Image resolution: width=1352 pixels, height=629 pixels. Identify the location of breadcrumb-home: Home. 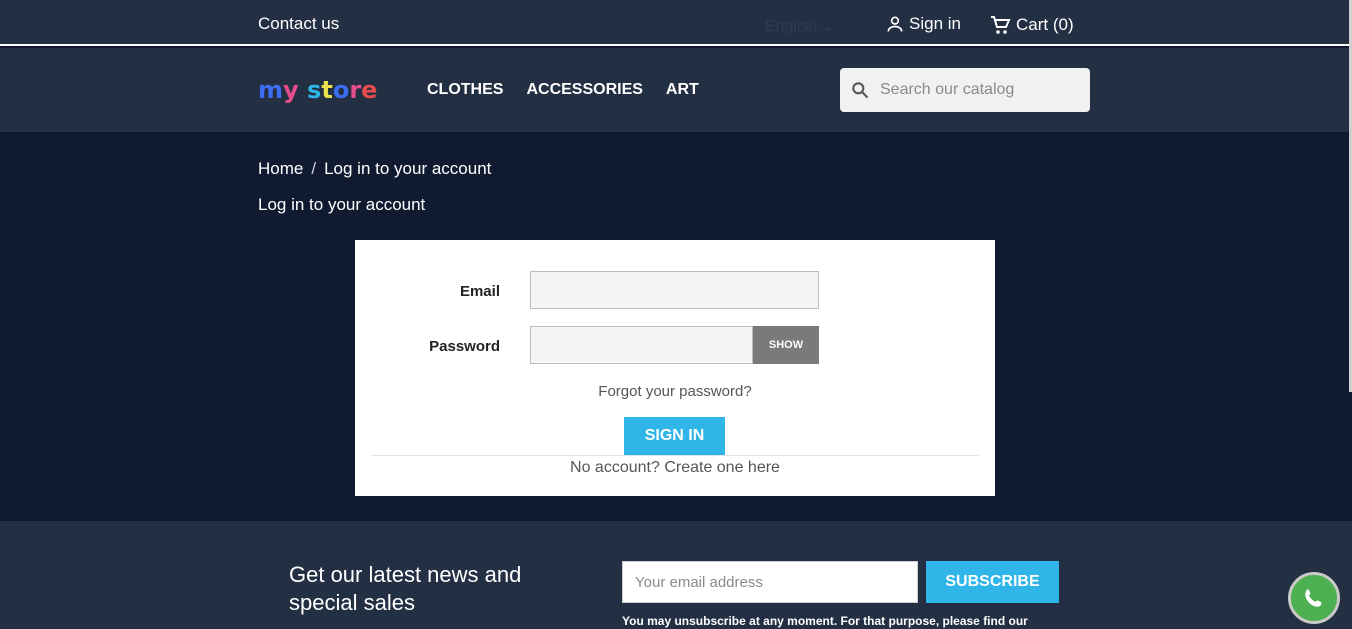
(280, 169).